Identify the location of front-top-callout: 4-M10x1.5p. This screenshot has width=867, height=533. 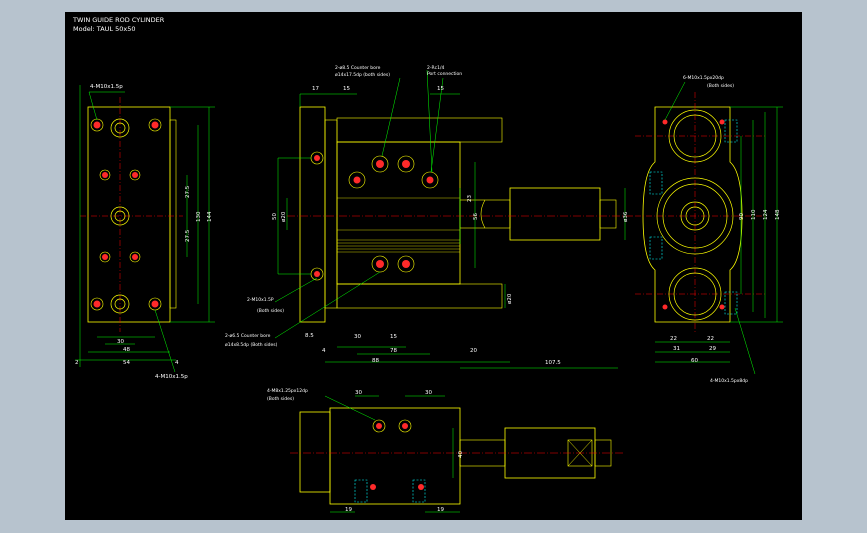
(106, 87).